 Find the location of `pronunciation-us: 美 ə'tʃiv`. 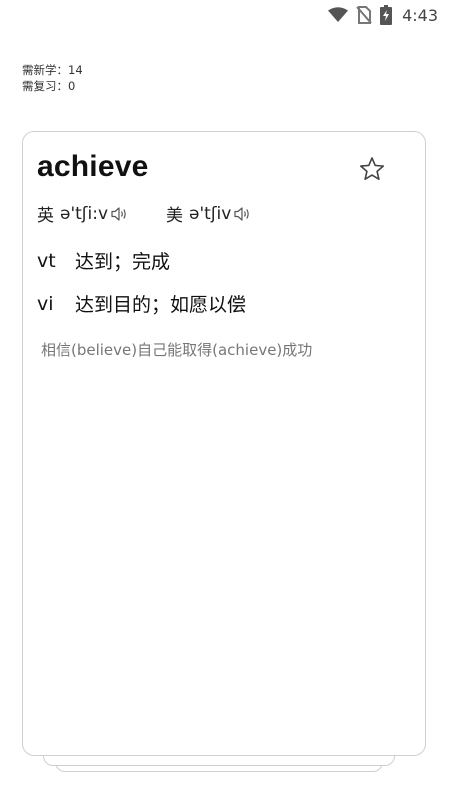

pronunciation-us: 美 ə'tʃiv is located at coordinates (208, 213).